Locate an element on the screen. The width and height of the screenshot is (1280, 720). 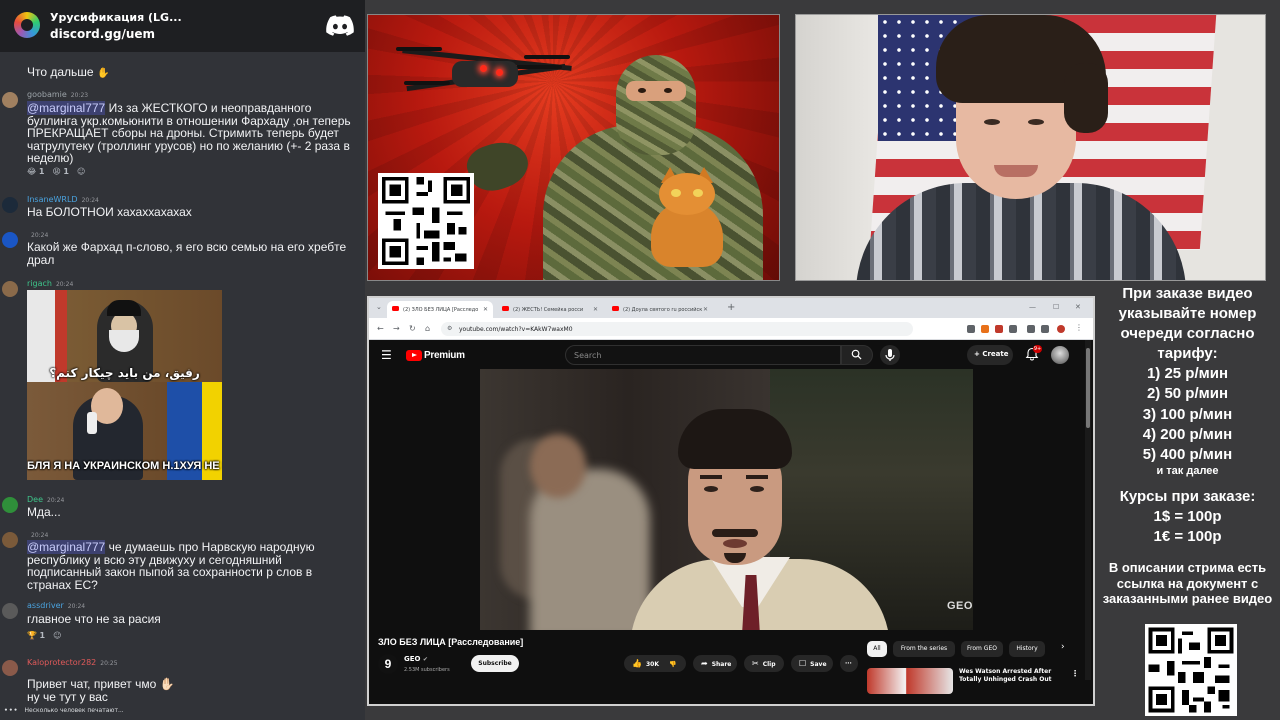
video-player is located at coordinates (726, 499).